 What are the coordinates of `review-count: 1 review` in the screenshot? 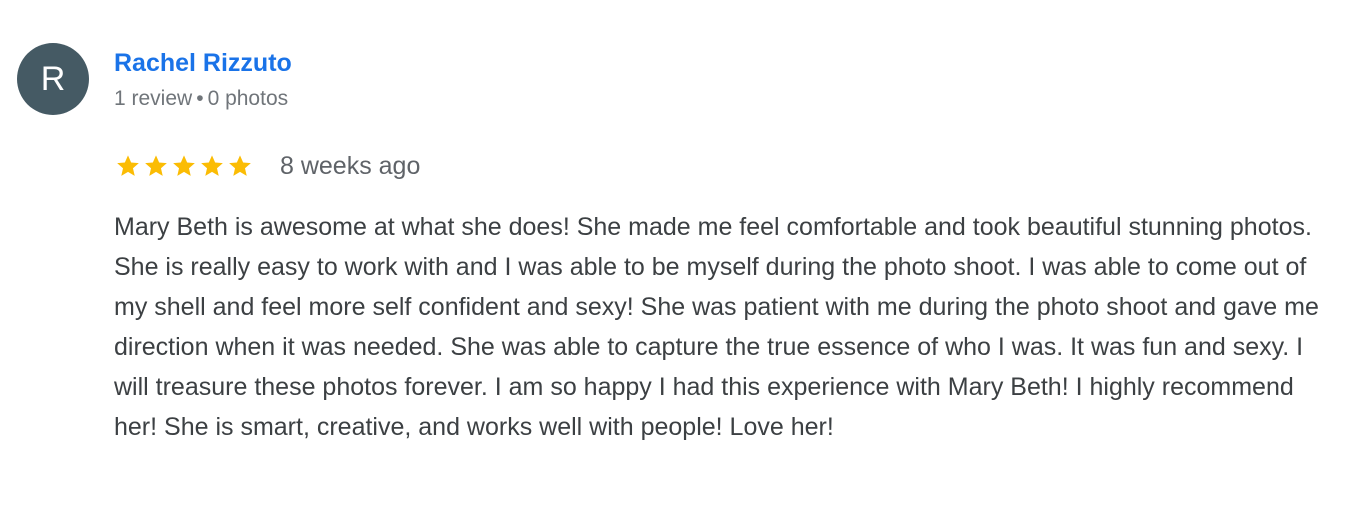 It's located at (153, 98).